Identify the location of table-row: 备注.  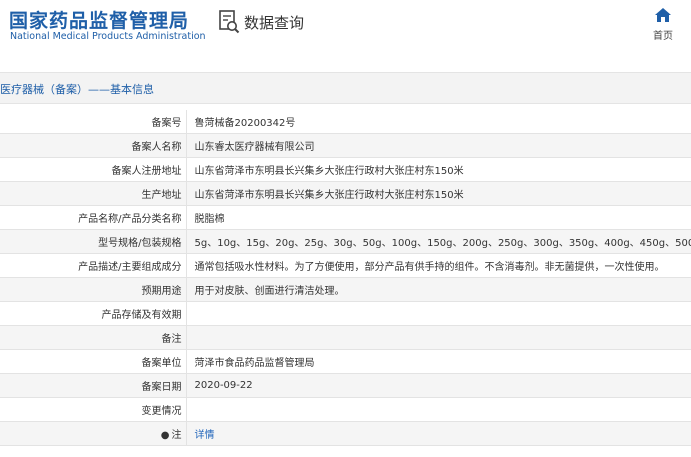
(345, 337).